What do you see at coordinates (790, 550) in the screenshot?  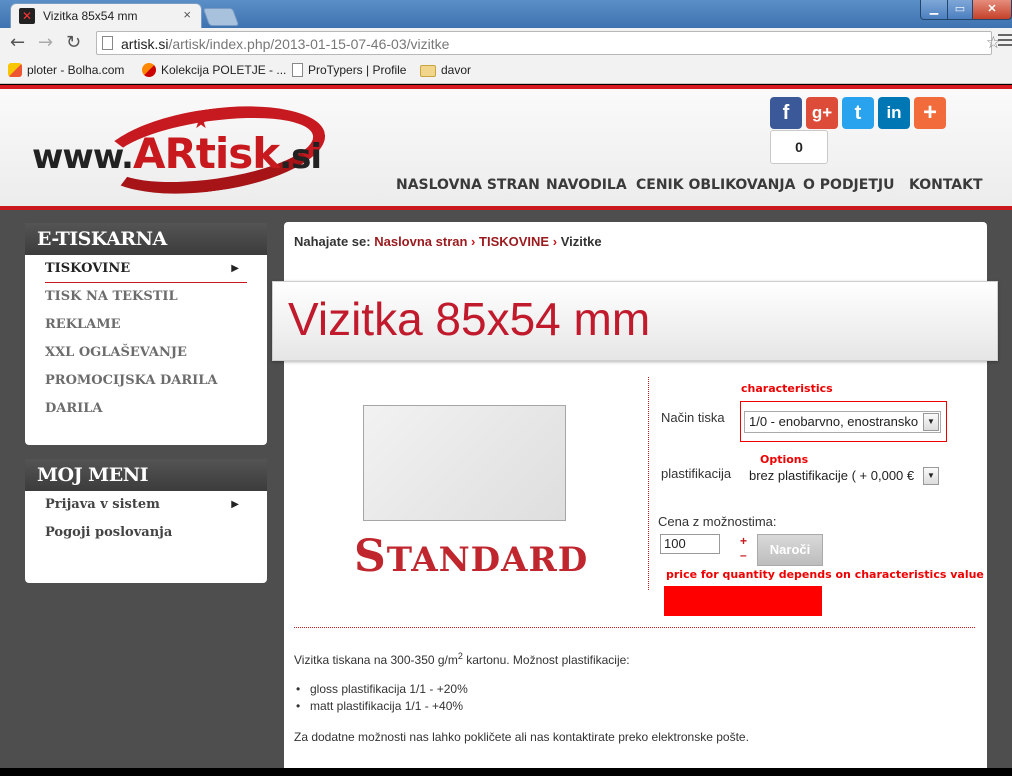 I see `order-button: Naroči` at bounding box center [790, 550].